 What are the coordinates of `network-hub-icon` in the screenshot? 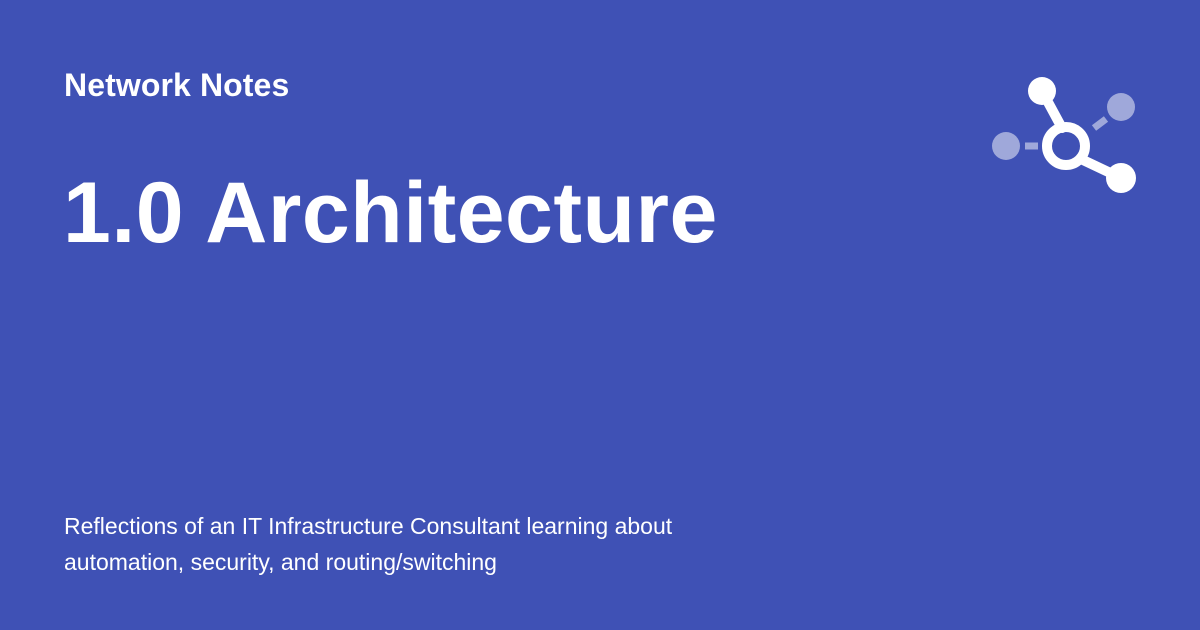 It's located at (1064, 135).